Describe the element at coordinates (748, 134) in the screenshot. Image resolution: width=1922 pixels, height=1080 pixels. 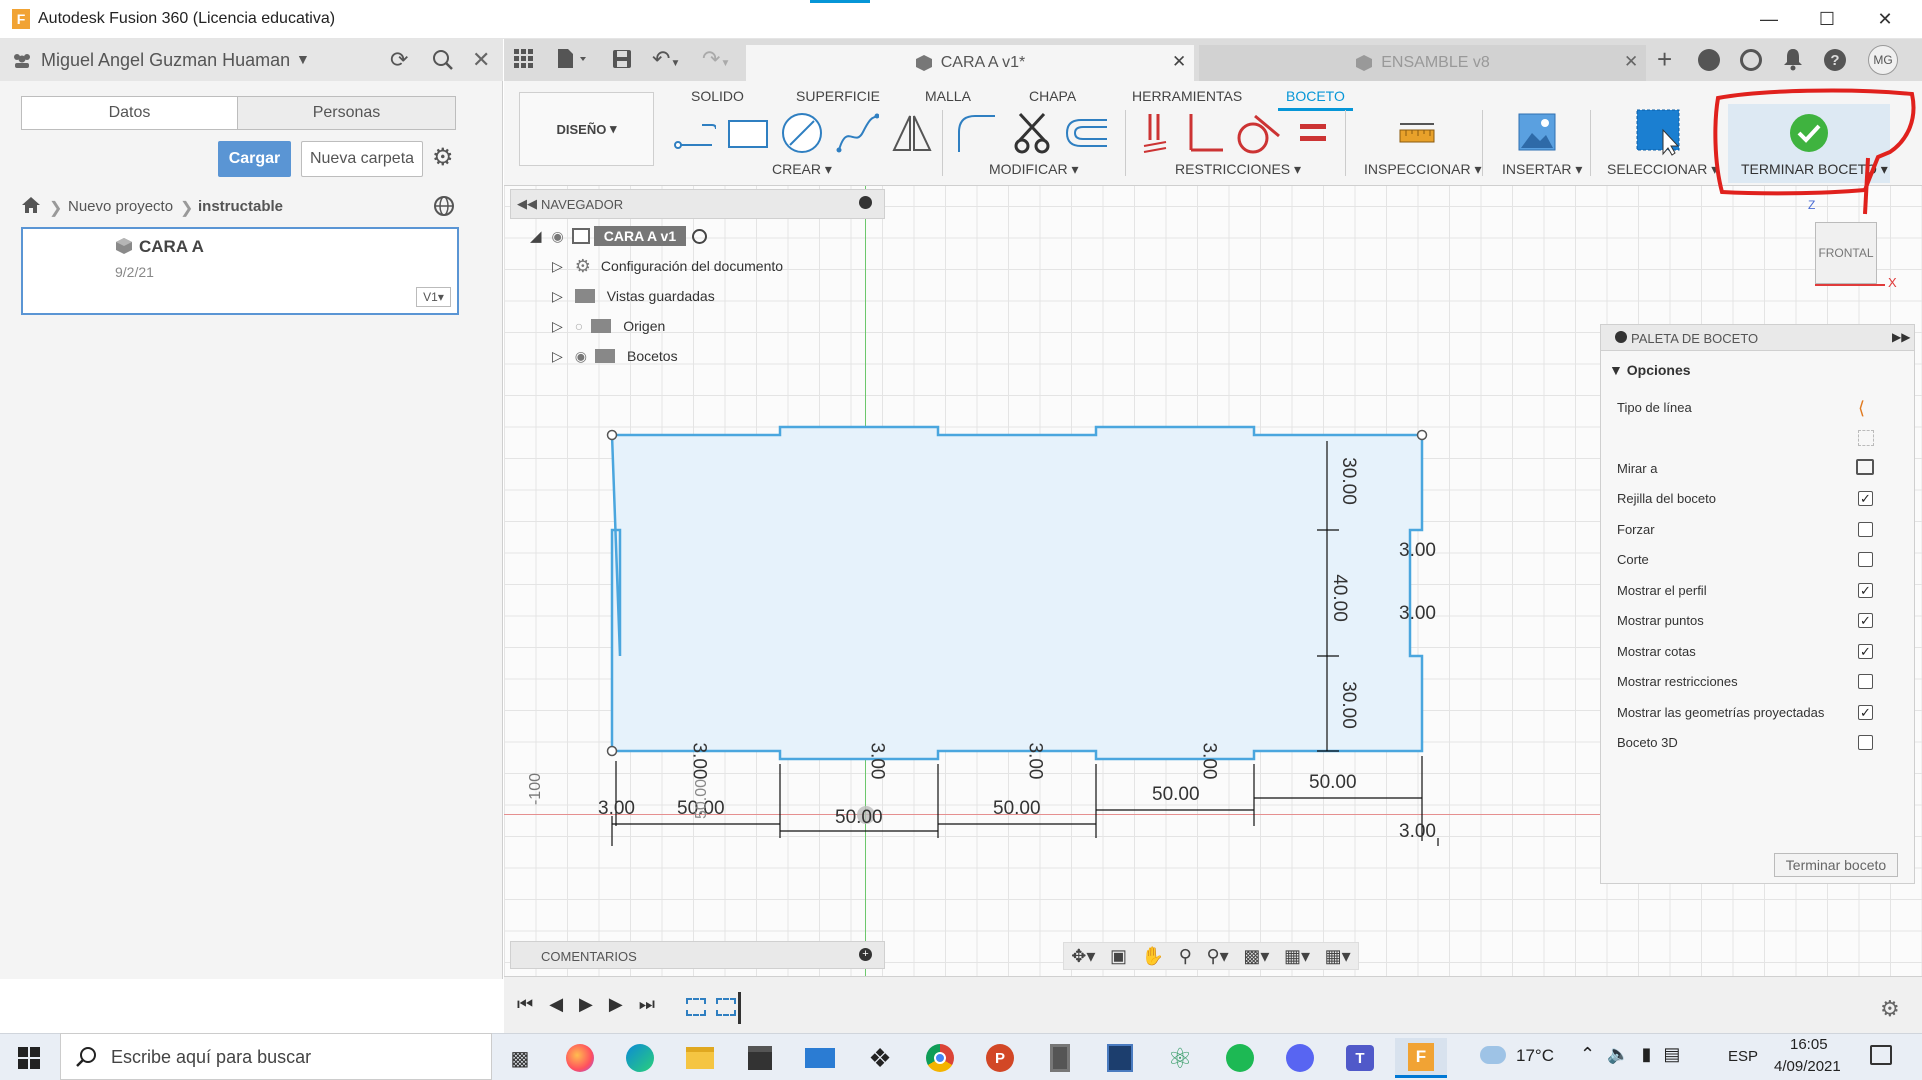
I see `rectangle-tool-icon` at that location.